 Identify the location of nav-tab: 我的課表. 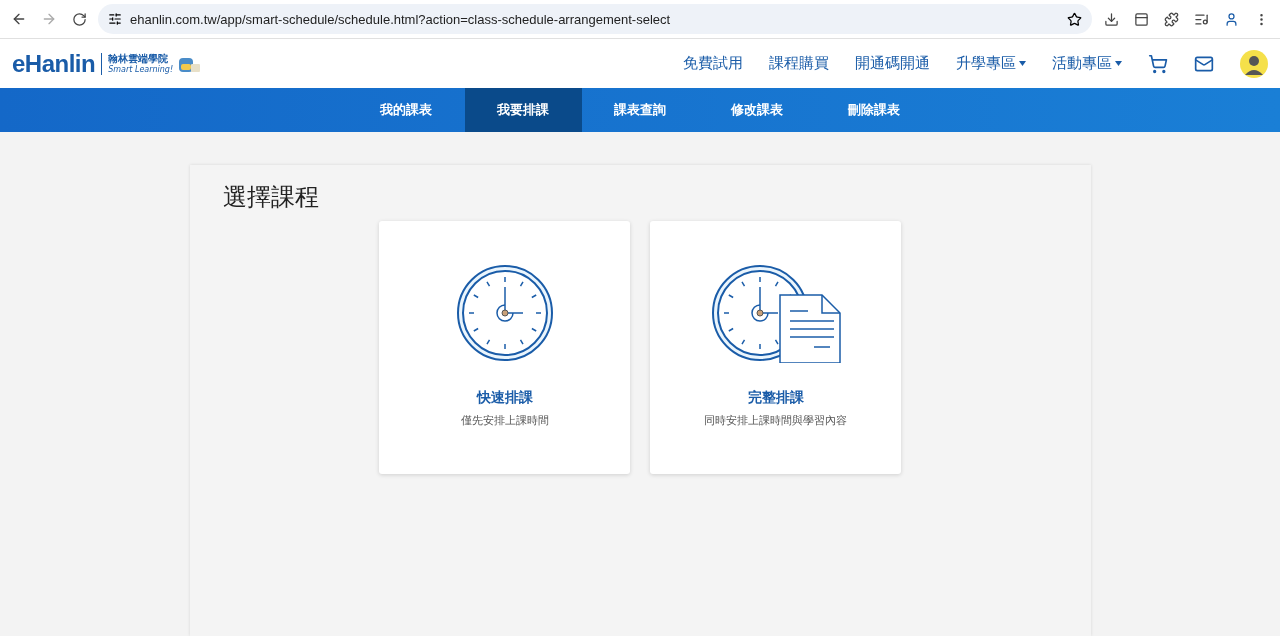
(406, 110).